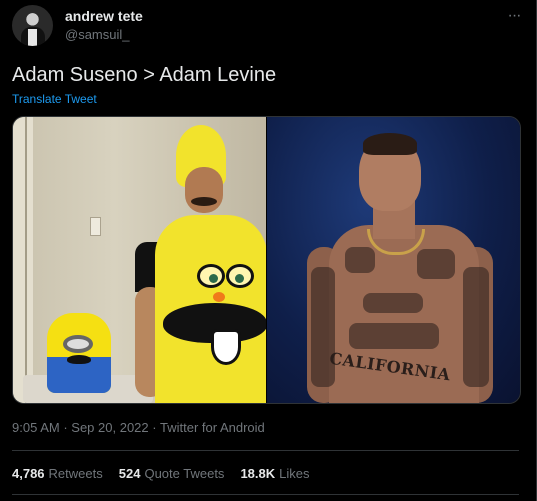  Describe the element at coordinates (54, 99) in the screenshot. I see `translate-tweet-link: Translate Tweet` at that location.